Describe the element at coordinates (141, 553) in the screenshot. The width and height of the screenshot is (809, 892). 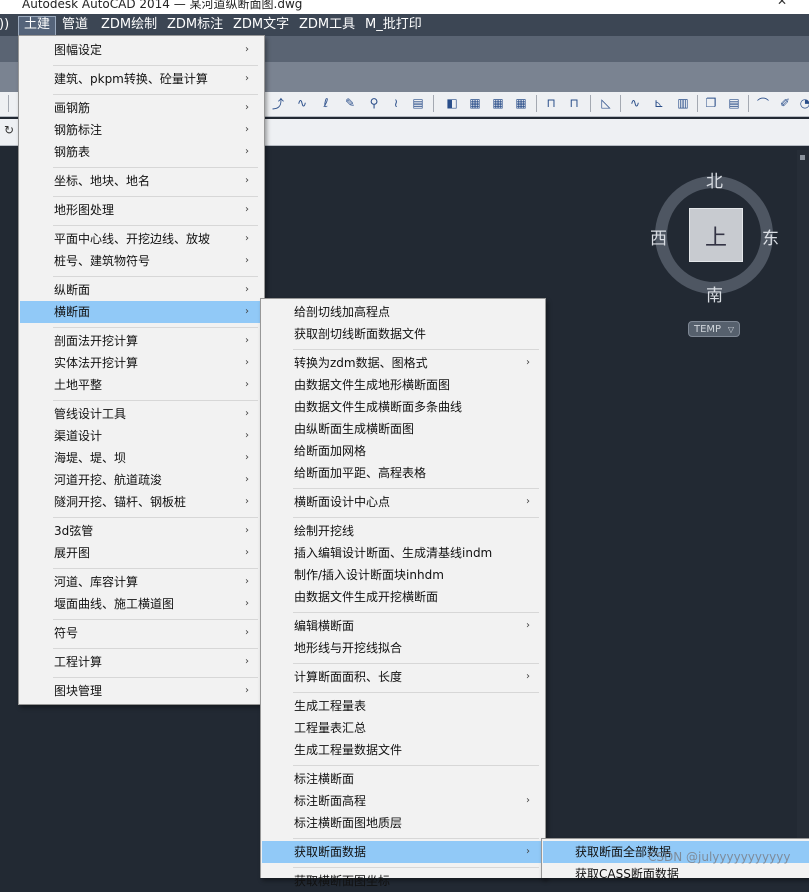
I see `civil-menu-item: 展开图 ›` at that location.